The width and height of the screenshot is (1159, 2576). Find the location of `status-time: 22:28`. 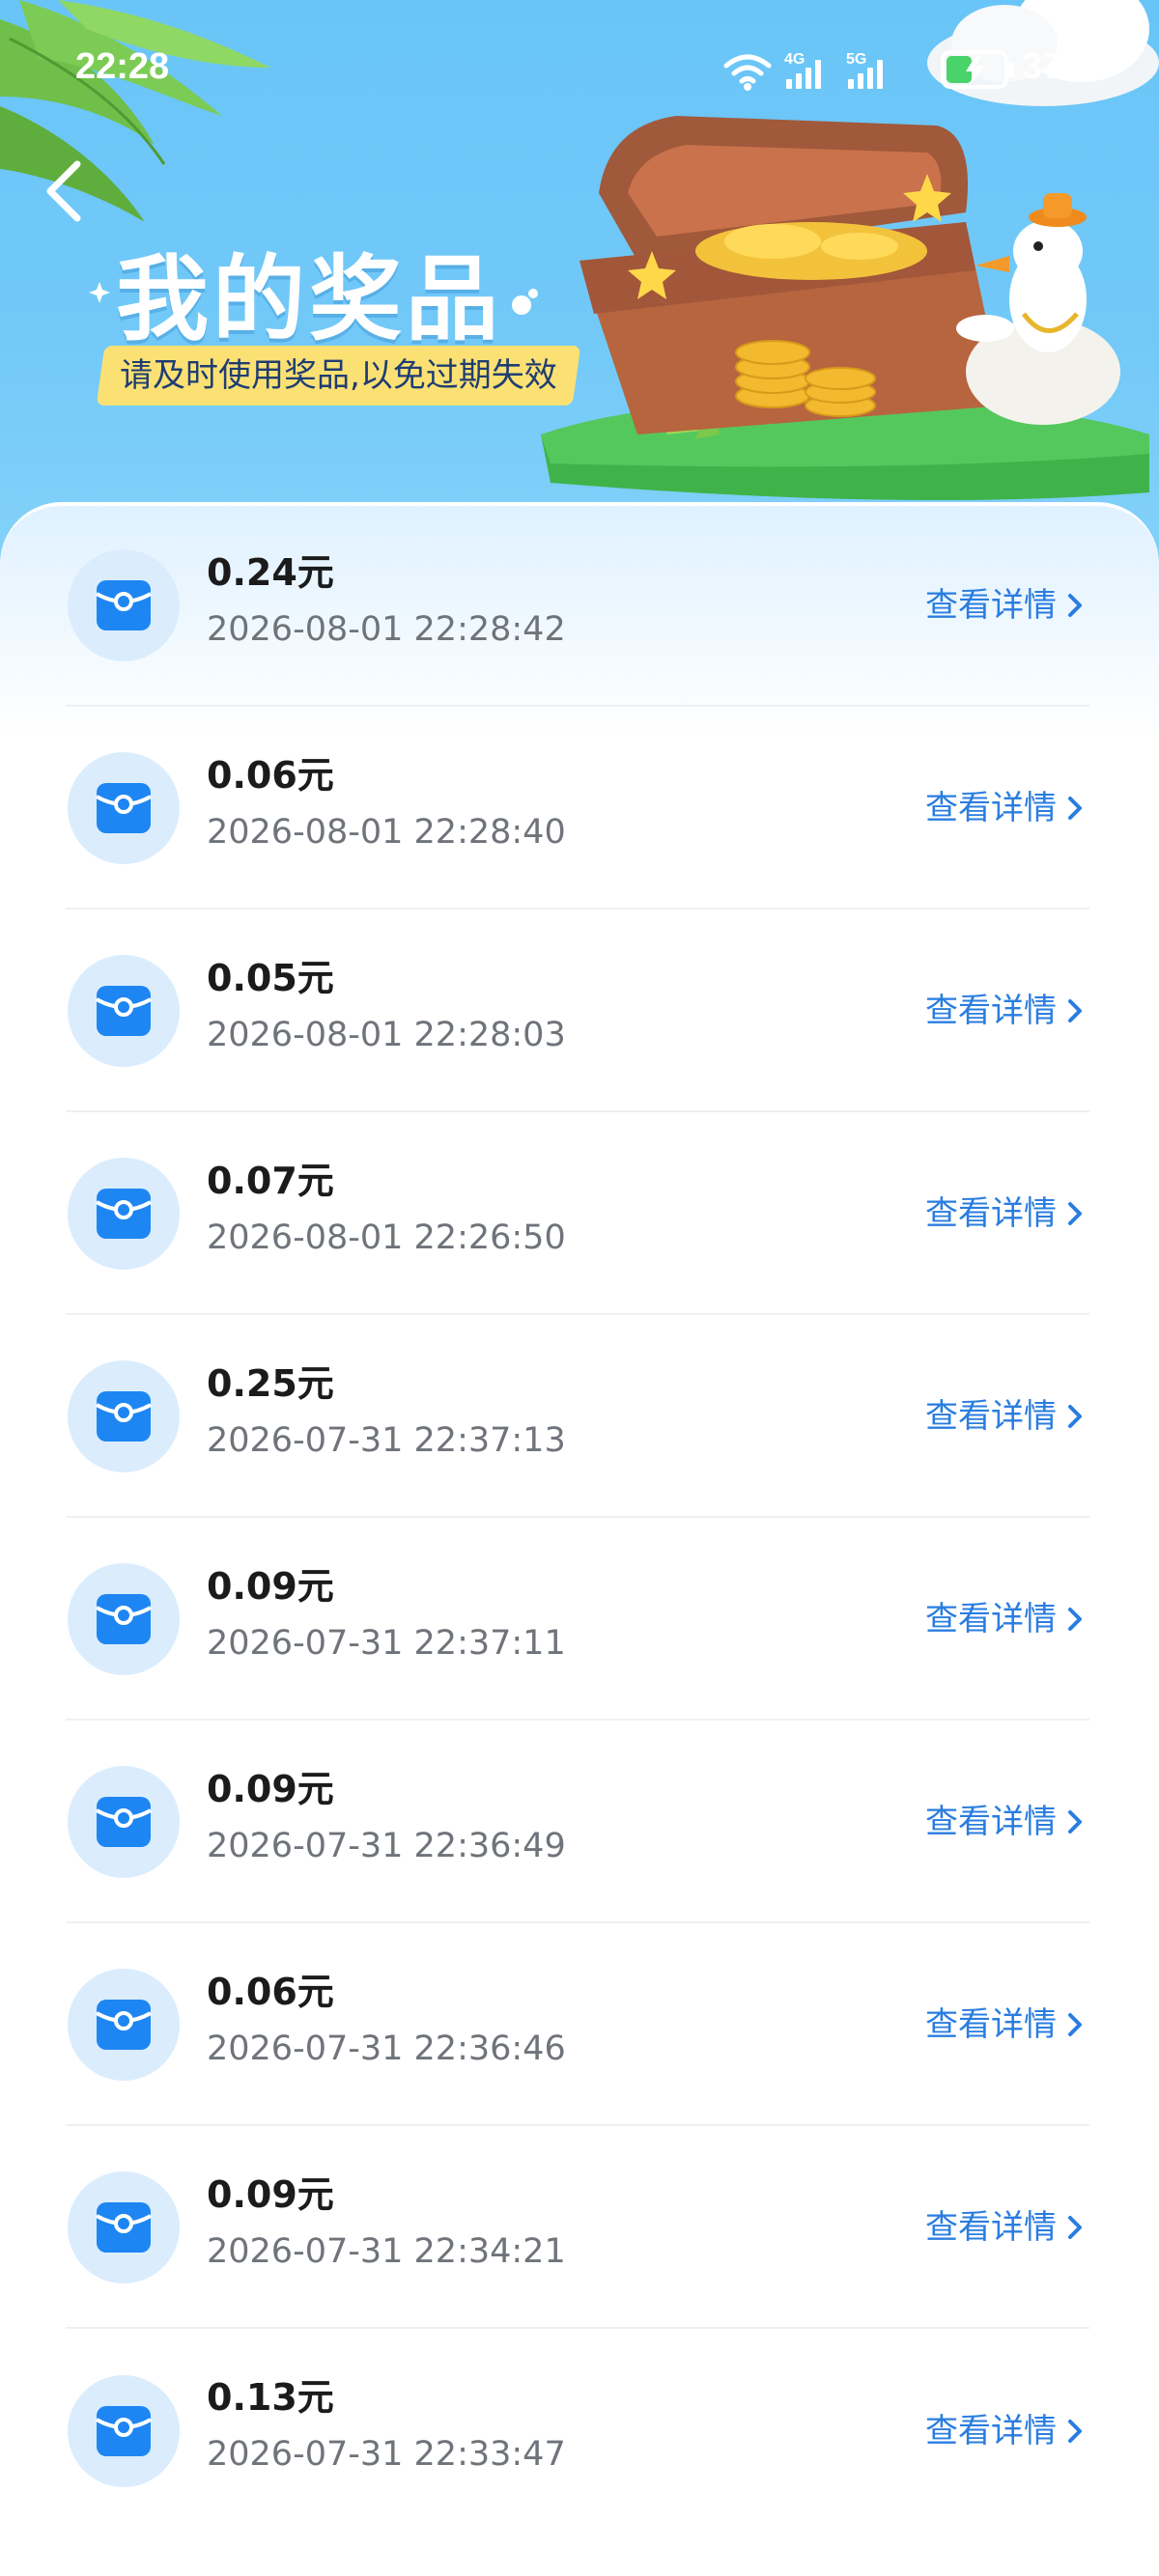

status-time: 22:28 is located at coordinates (122, 66).